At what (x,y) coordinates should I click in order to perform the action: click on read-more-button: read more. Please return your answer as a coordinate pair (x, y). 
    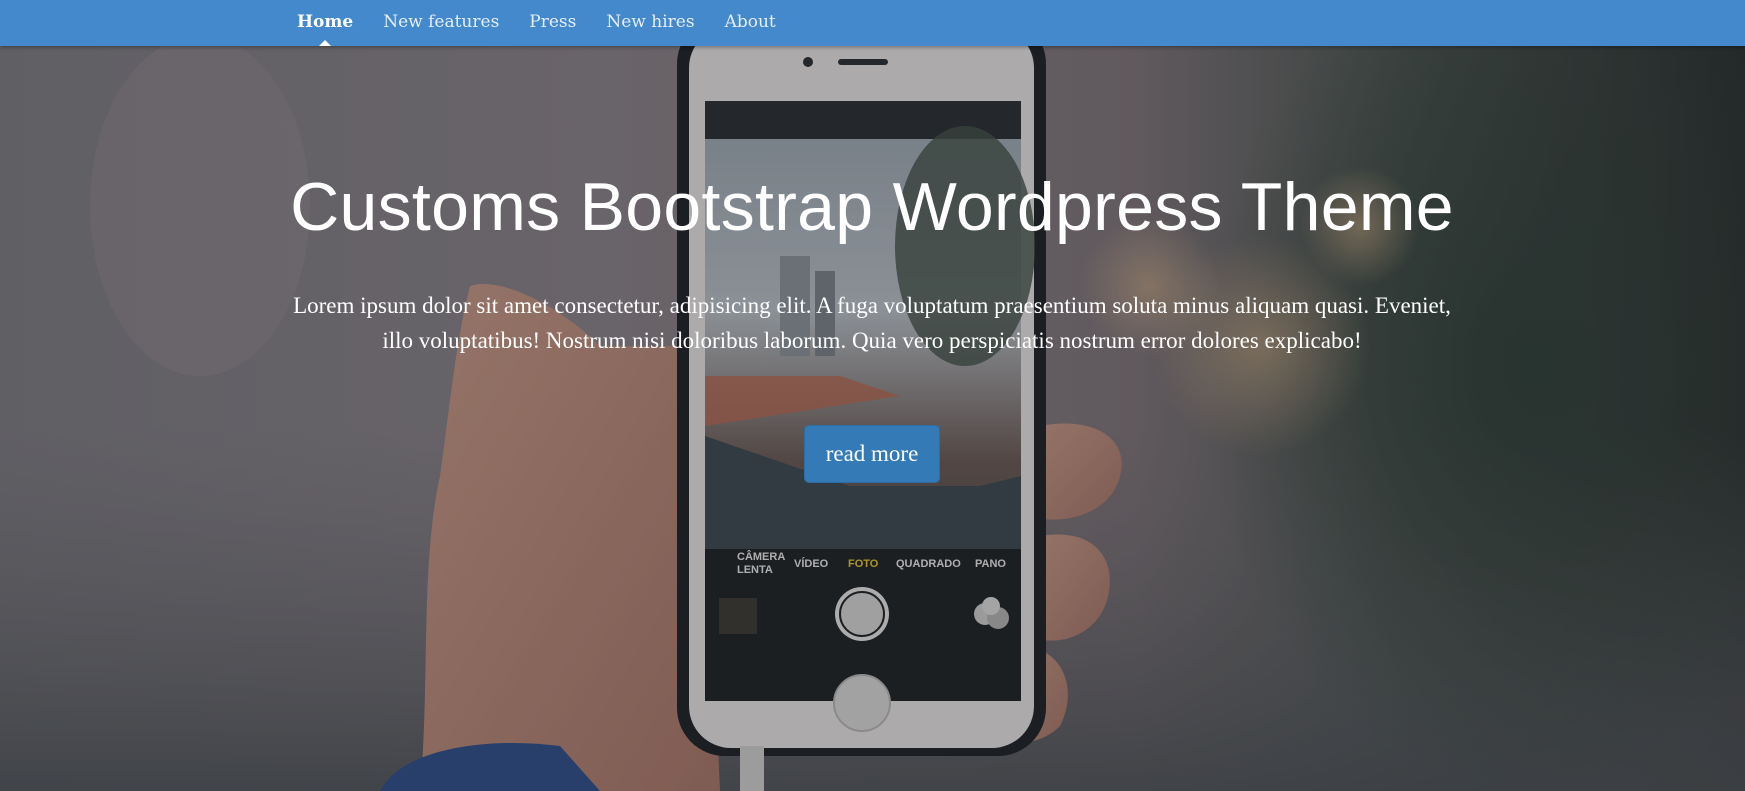
    Looking at the image, I should click on (872, 454).